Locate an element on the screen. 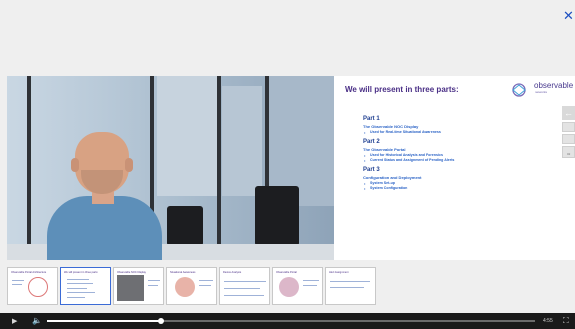 The height and width of the screenshot is (329, 575). thumbnail-title: Observable NOC Display is located at coordinates (131, 272).